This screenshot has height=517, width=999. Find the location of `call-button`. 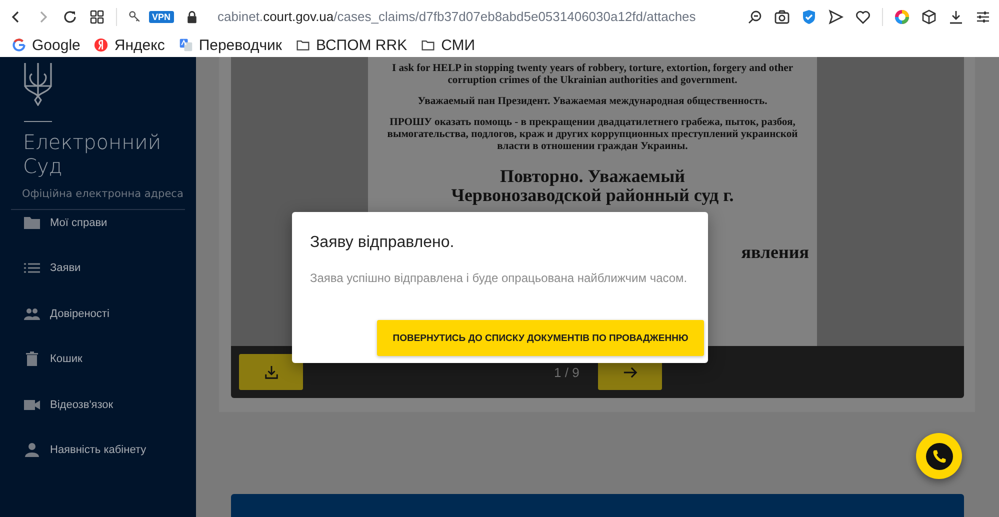

call-button is located at coordinates (939, 456).